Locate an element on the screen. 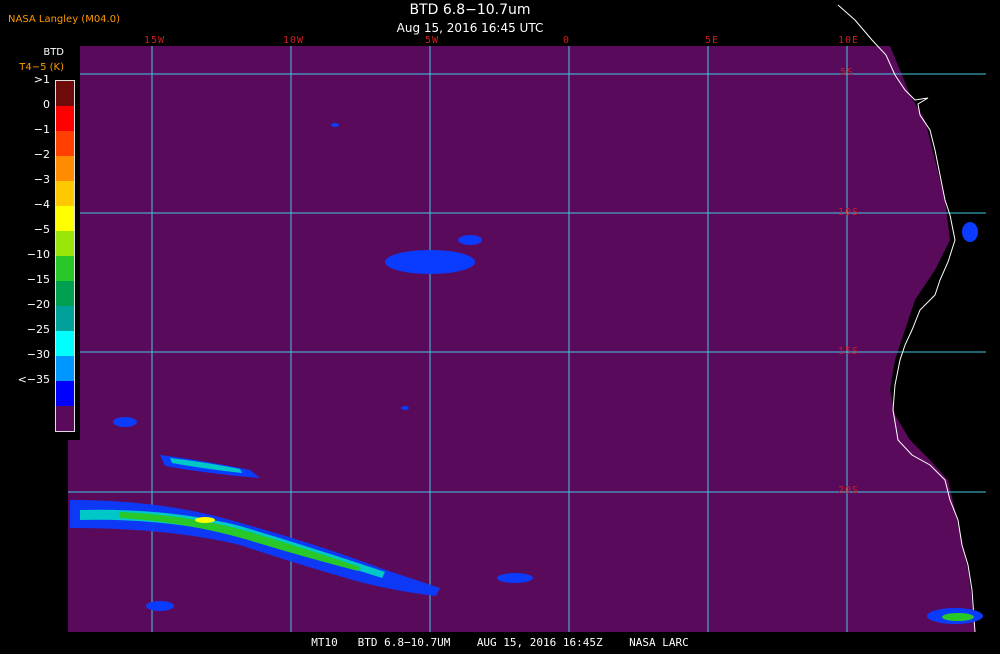 The height and width of the screenshot is (654, 1000). legend-label: −5 is located at coordinates (41, 229).